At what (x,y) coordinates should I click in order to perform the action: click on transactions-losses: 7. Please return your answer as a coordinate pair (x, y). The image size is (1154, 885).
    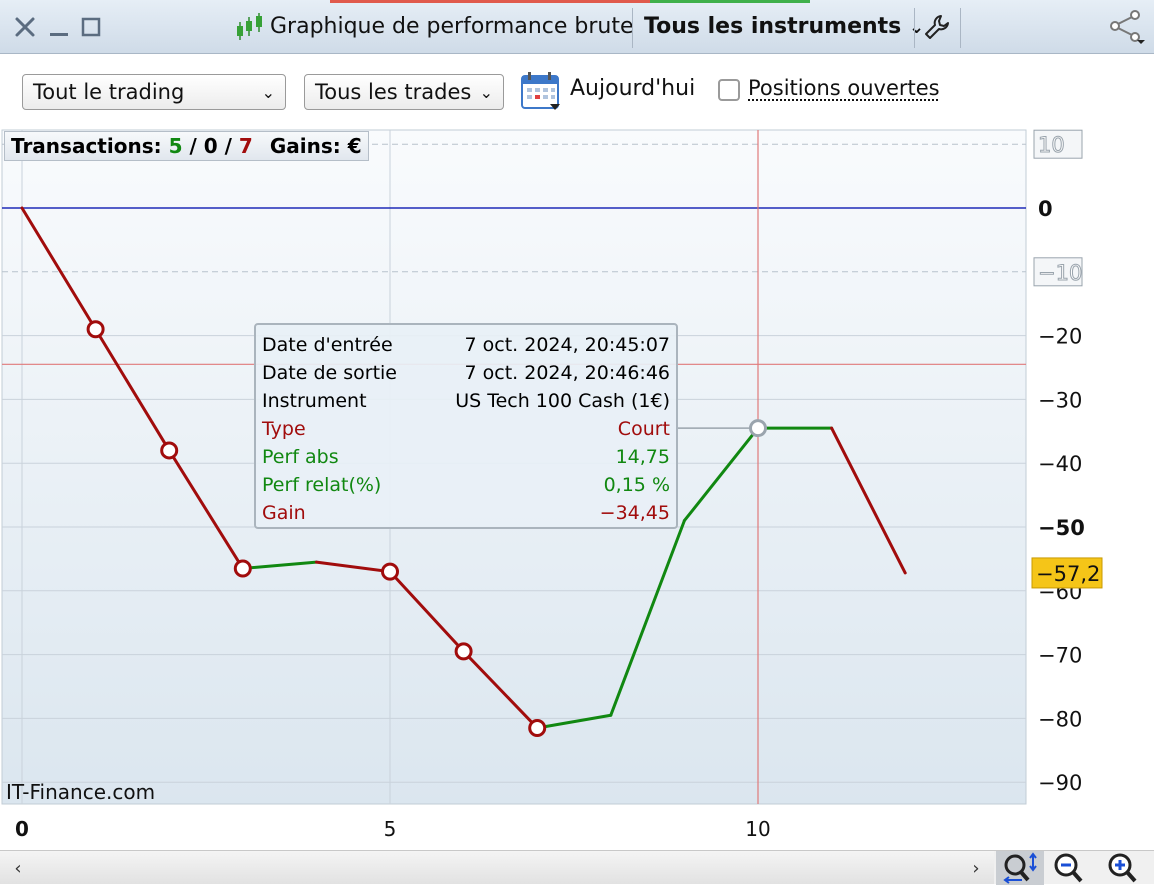
    Looking at the image, I should click on (245, 146).